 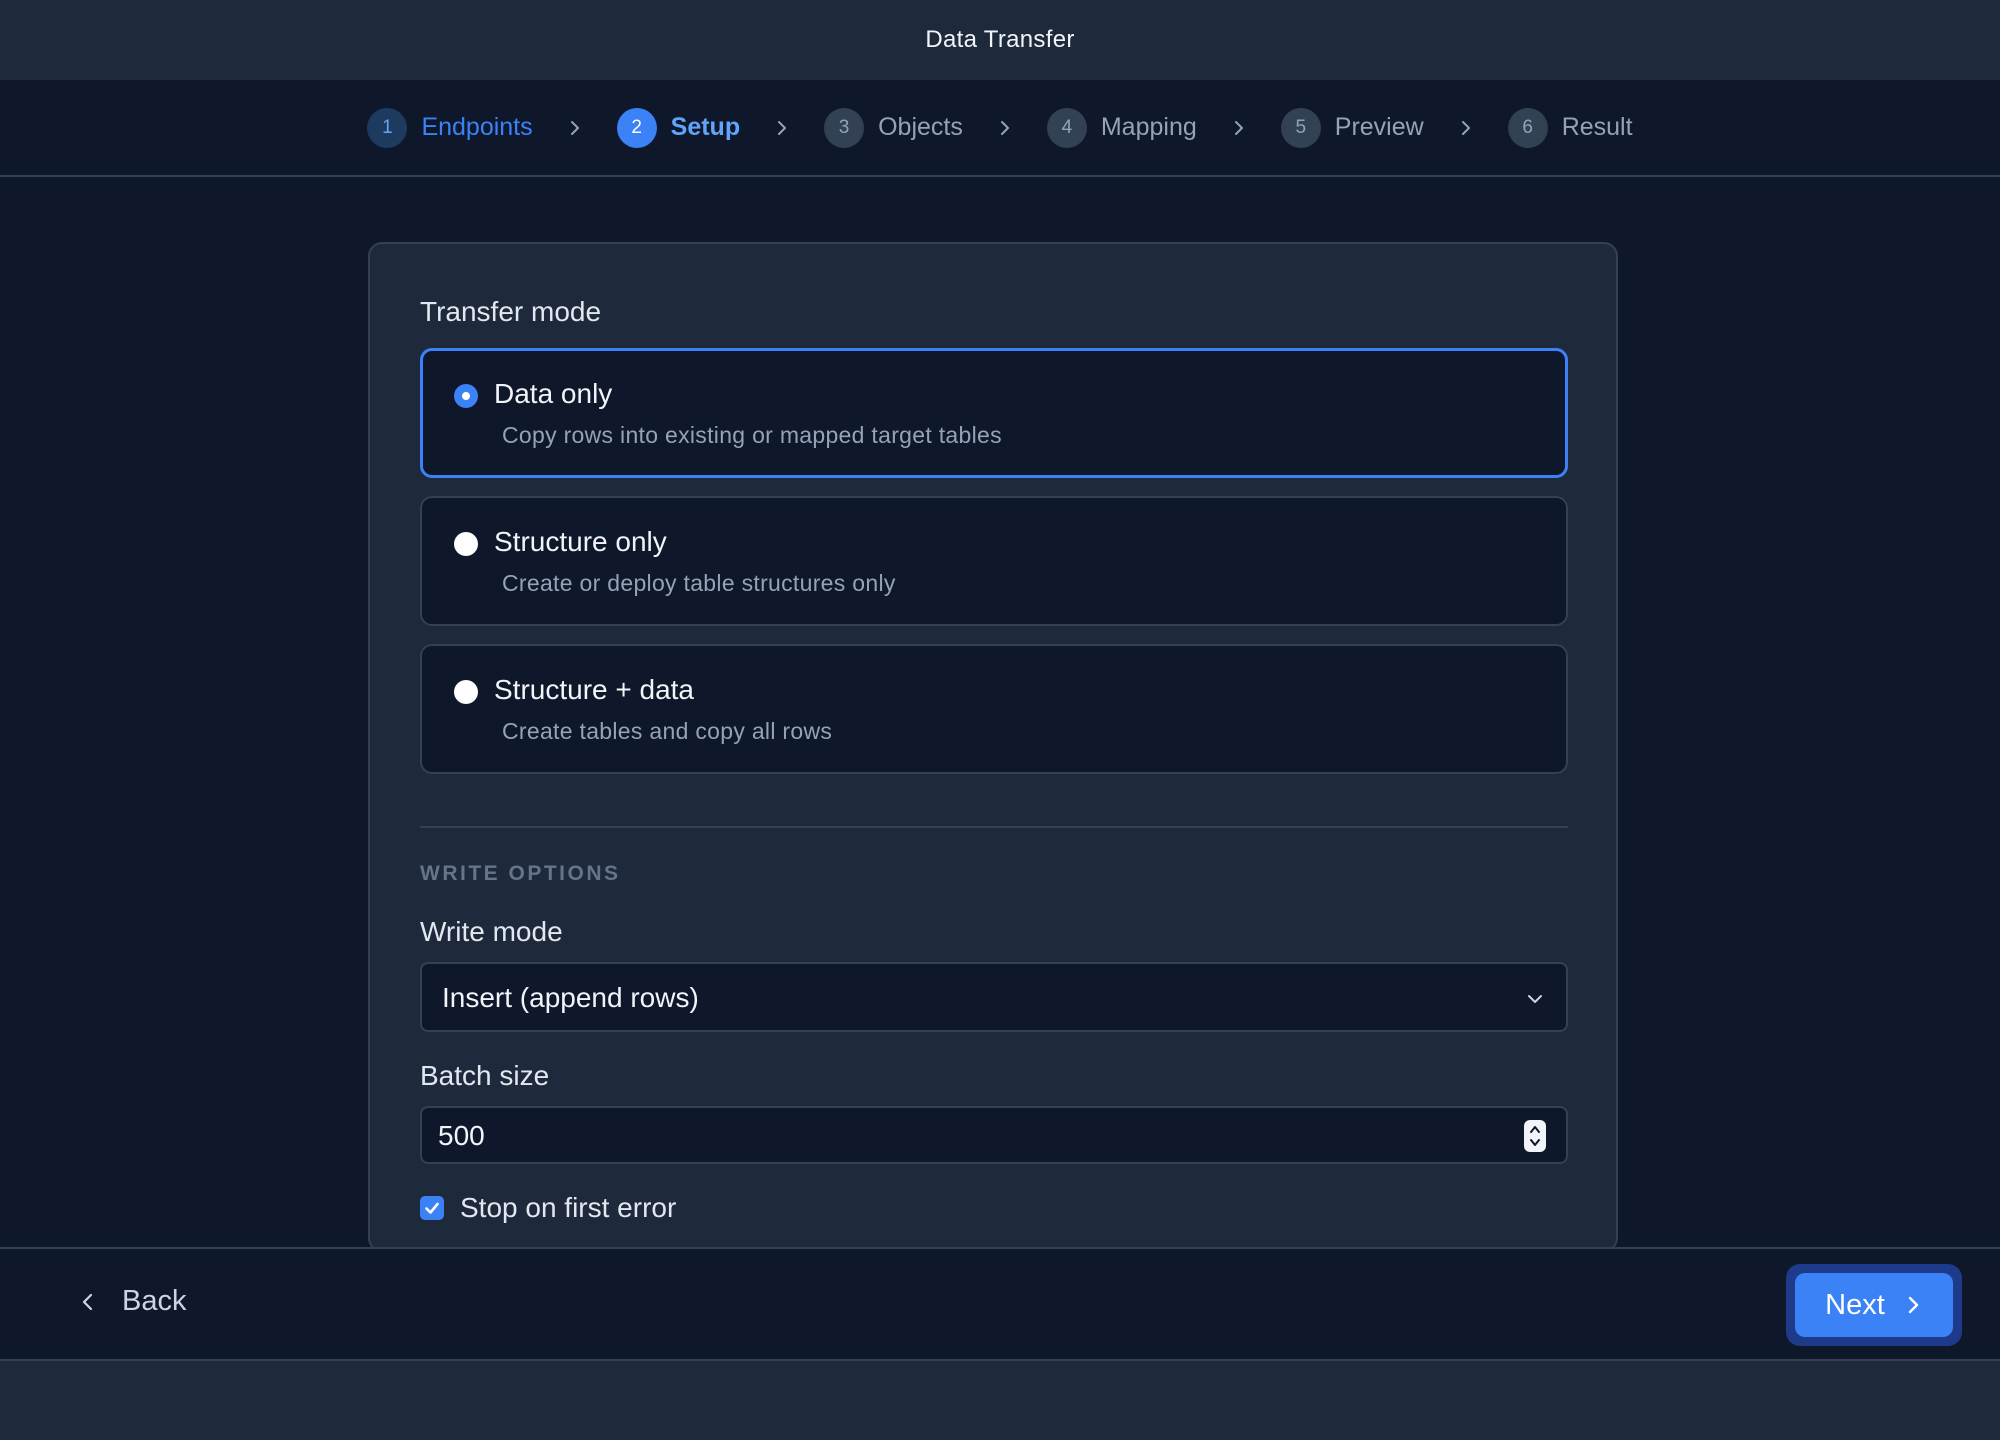 I want to click on step-preview: 5 Preview, so click(x=1352, y=127).